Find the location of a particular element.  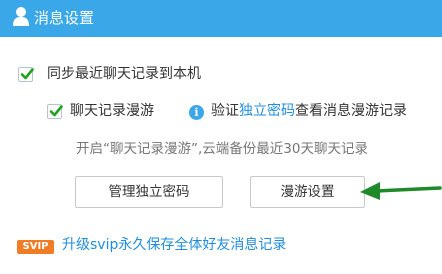

arrow-left-icon is located at coordinates (401, 191).